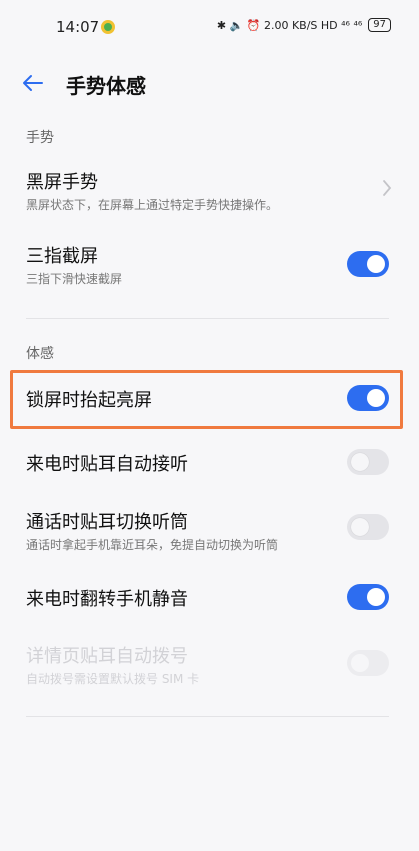 The image size is (419, 851). What do you see at coordinates (209, 264) in the screenshot?
I see `setting-three-finger-screenshot: 三指截屏 三指下滑快速截屏` at bounding box center [209, 264].